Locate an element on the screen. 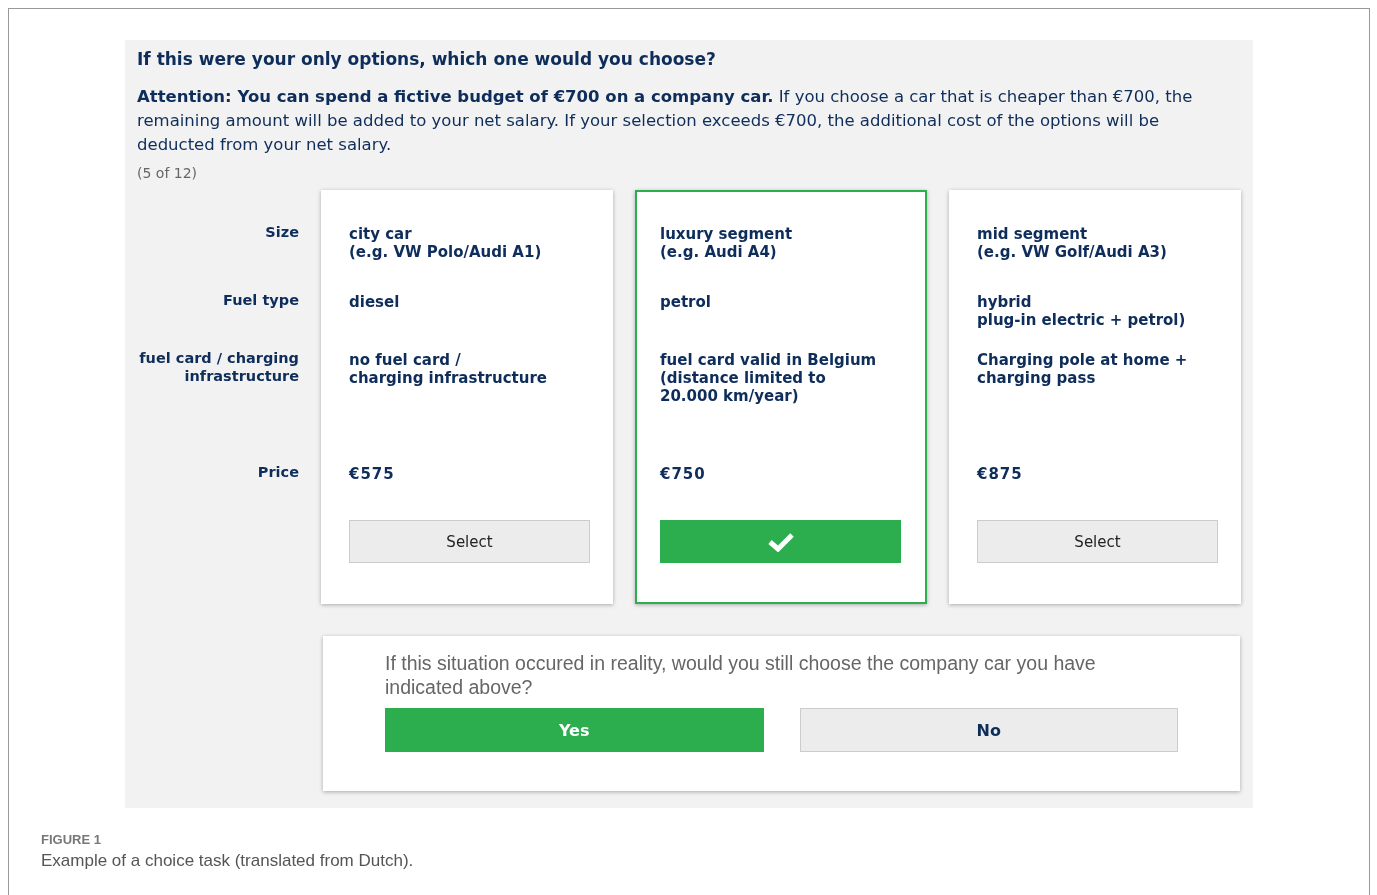 This screenshot has width=1377, height=895. attribute-label: Fuel type is located at coordinates (261, 300).